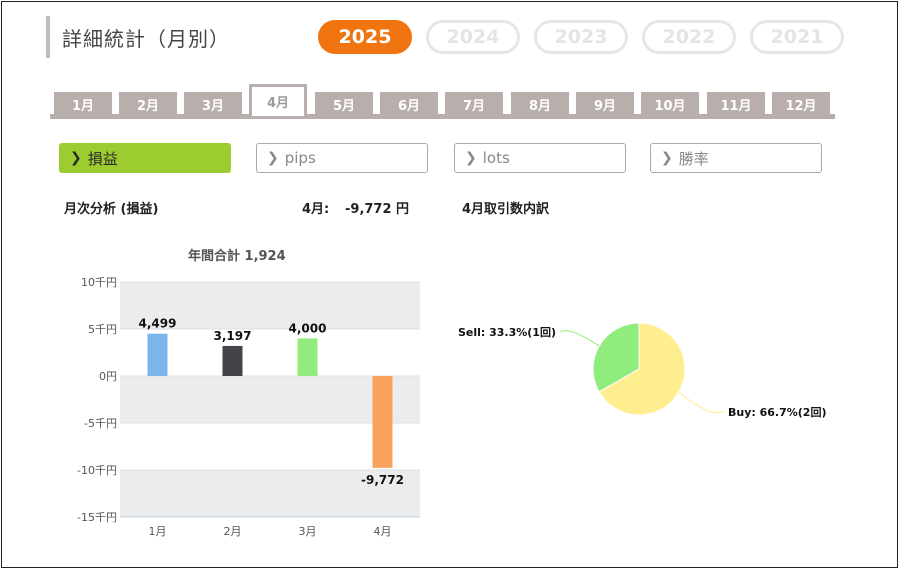  I want to click on page-title-block: 詳細統計（月別）, so click(138, 37).